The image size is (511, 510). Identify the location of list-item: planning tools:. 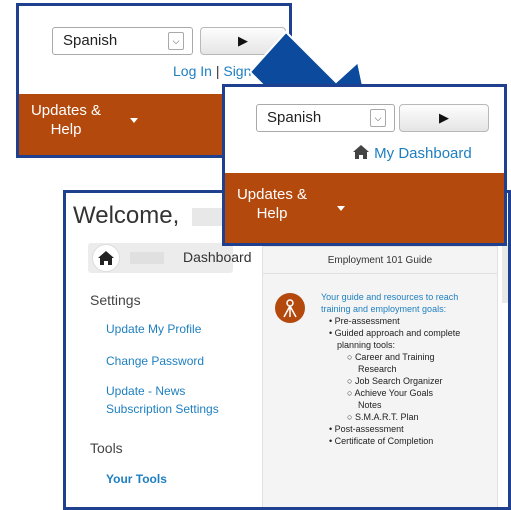
(366, 345).